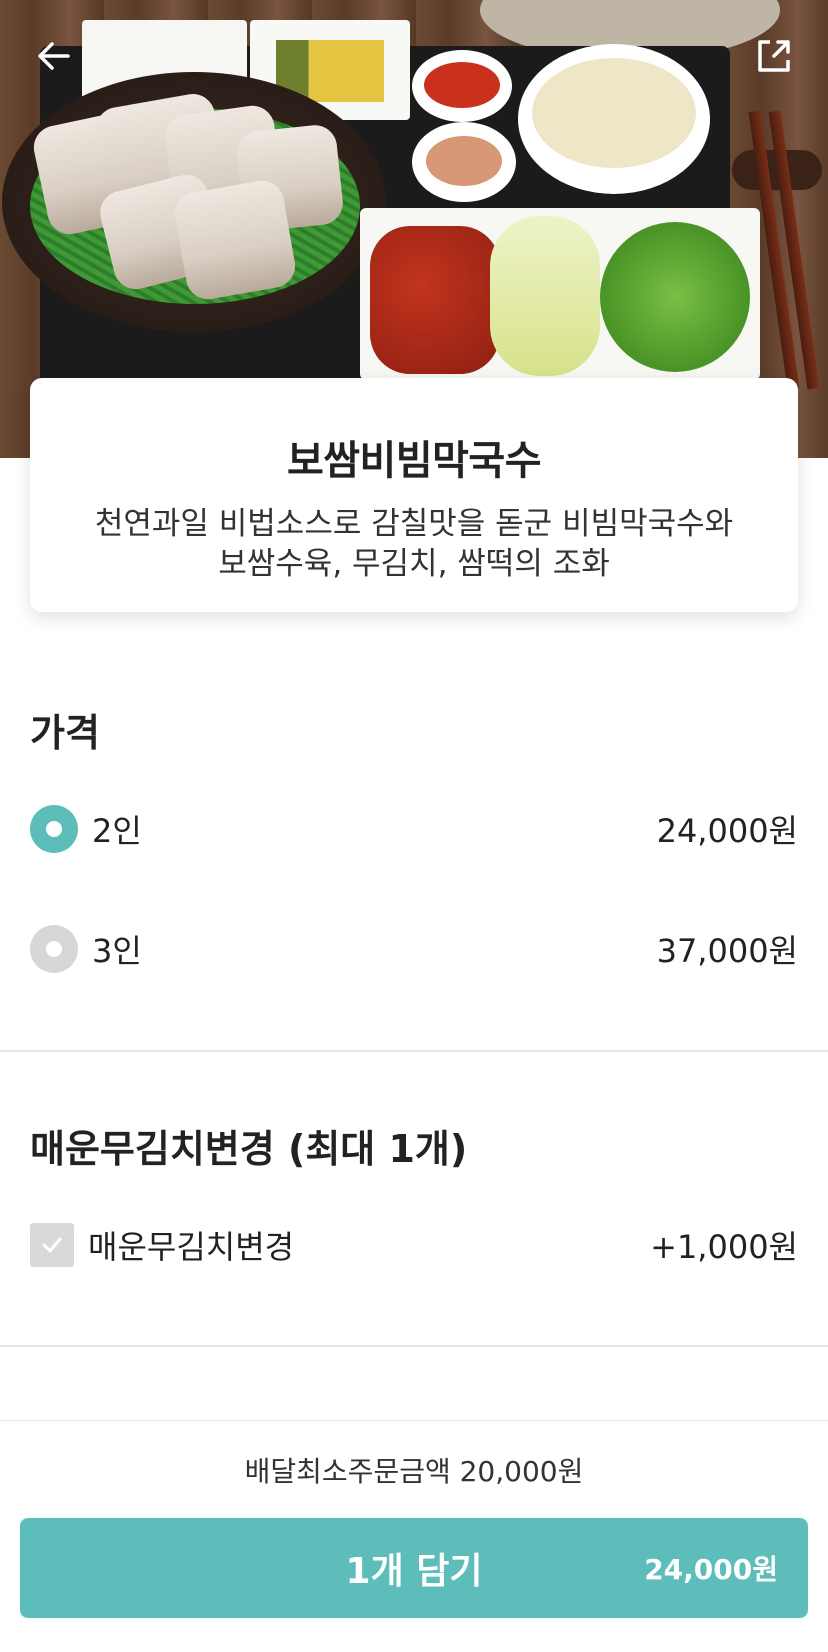 This screenshot has width=828, height=1652. Describe the element at coordinates (462, 86) in the screenshot. I see `red-sauce-image` at that location.